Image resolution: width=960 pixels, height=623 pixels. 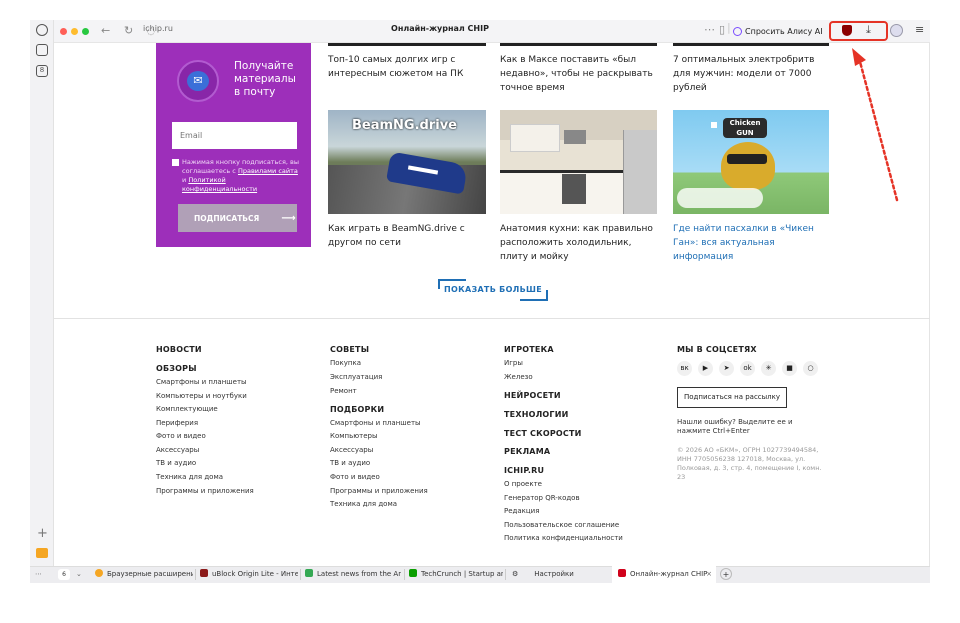 I want to click on notes-icon: 8, so click(x=42, y=71).